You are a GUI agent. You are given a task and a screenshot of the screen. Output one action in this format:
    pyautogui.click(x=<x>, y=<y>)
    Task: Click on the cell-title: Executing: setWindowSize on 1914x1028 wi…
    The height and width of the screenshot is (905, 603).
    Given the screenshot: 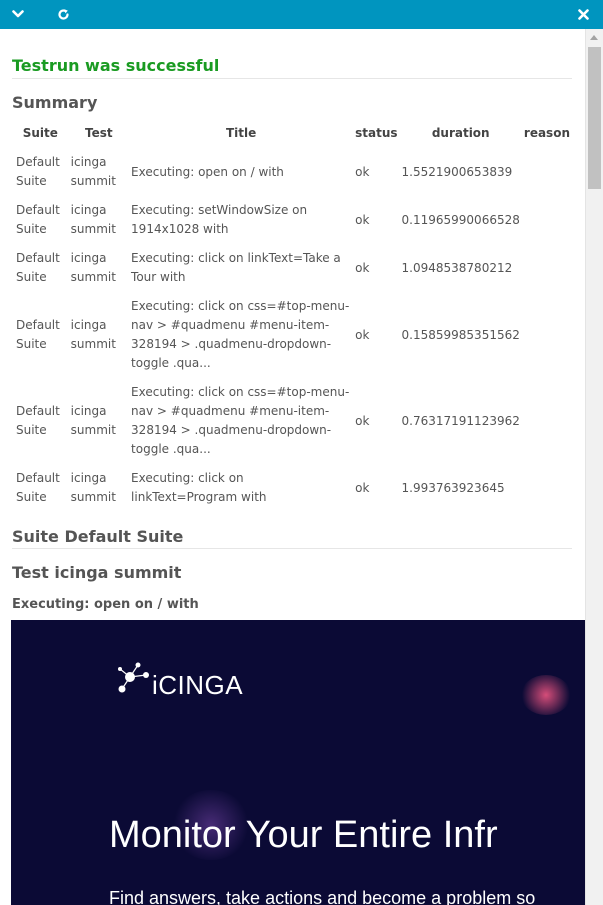 What is the action you would take?
    pyautogui.click(x=219, y=219)
    